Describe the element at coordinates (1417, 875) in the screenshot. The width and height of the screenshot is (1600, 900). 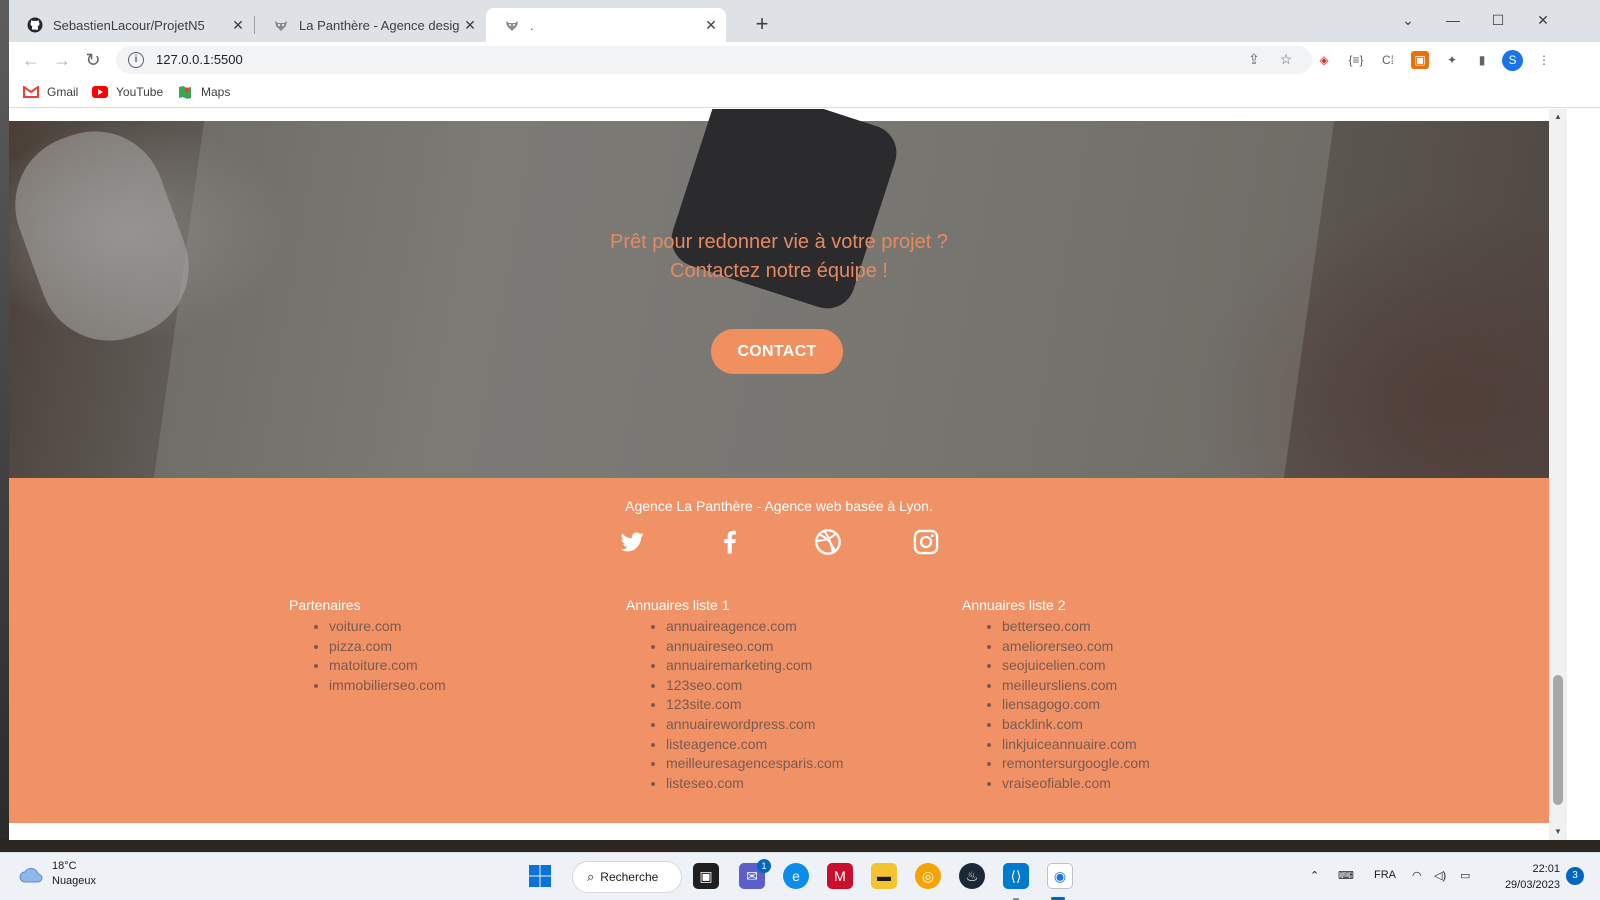
I see `wifi-icon: ◠` at that location.